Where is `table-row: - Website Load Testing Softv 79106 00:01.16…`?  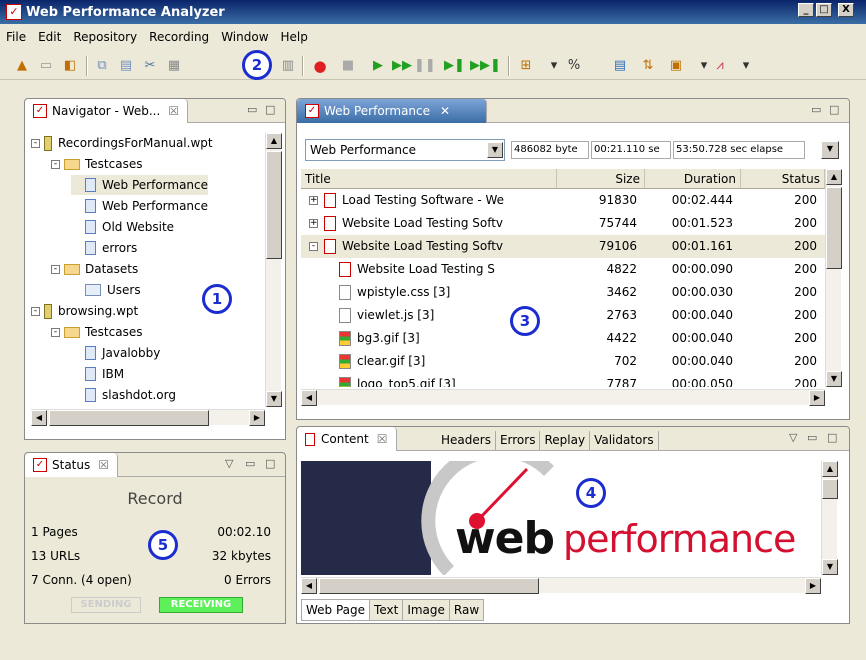 table-row: - Website Load Testing Softv 79106 00:01.16… is located at coordinates (563, 246).